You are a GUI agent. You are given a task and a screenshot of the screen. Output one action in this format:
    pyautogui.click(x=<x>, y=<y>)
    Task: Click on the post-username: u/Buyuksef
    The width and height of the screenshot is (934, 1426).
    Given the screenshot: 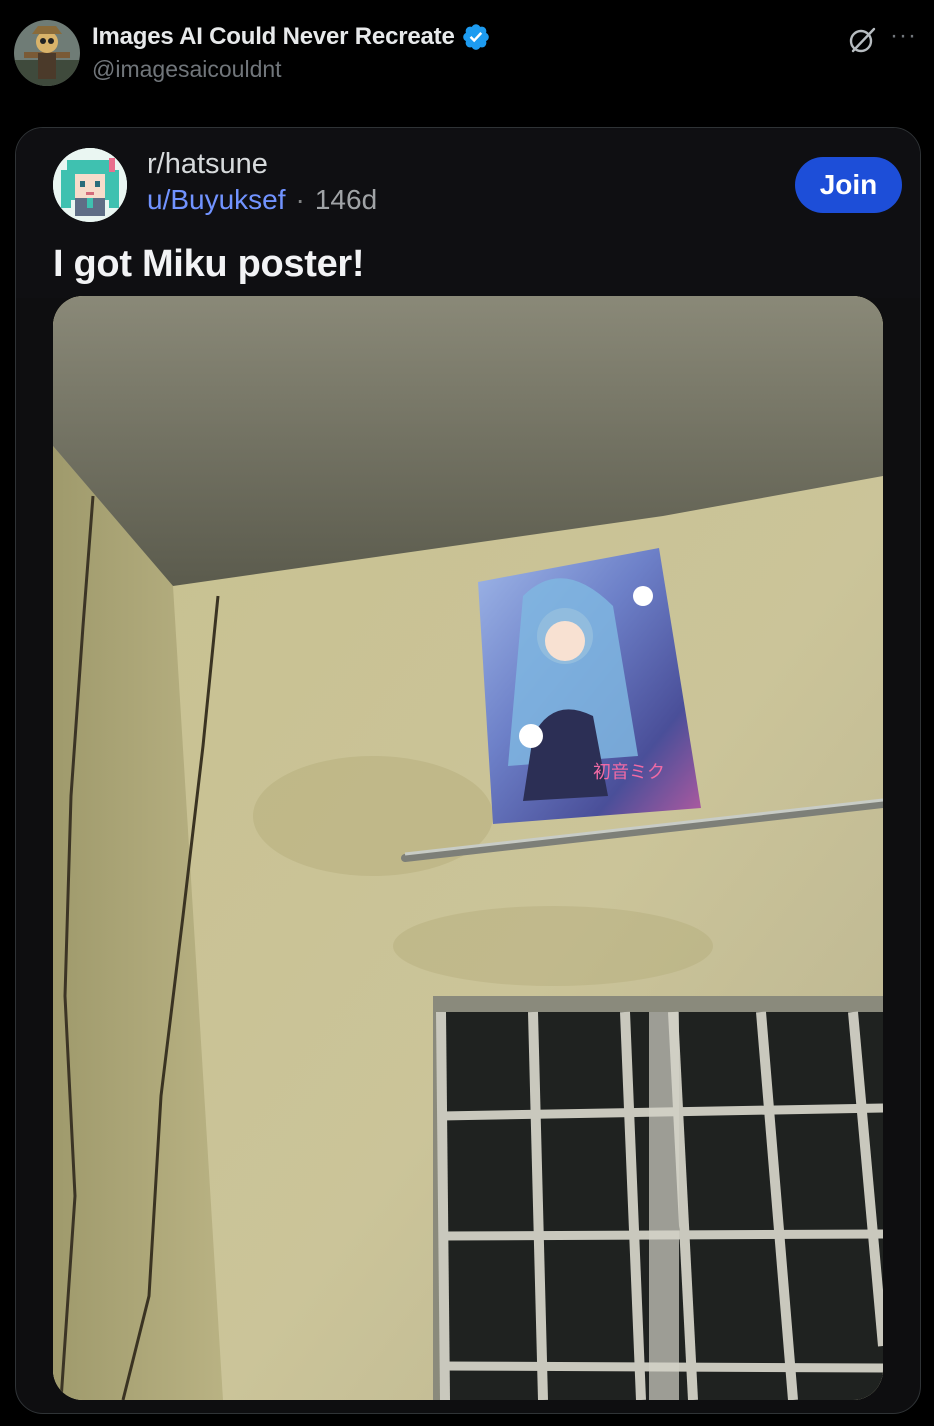 What is the action you would take?
    pyautogui.click(x=216, y=200)
    